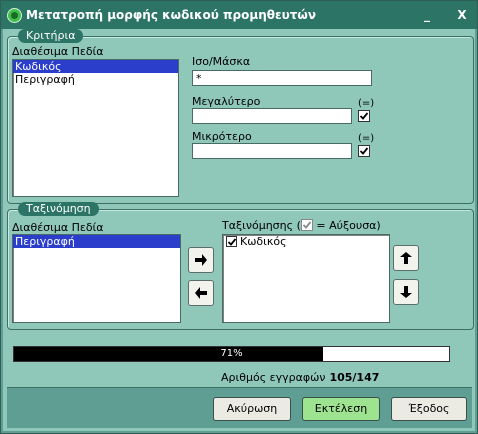  I want to click on sorting-available-fields-list: Περιγραφή, so click(96, 278).